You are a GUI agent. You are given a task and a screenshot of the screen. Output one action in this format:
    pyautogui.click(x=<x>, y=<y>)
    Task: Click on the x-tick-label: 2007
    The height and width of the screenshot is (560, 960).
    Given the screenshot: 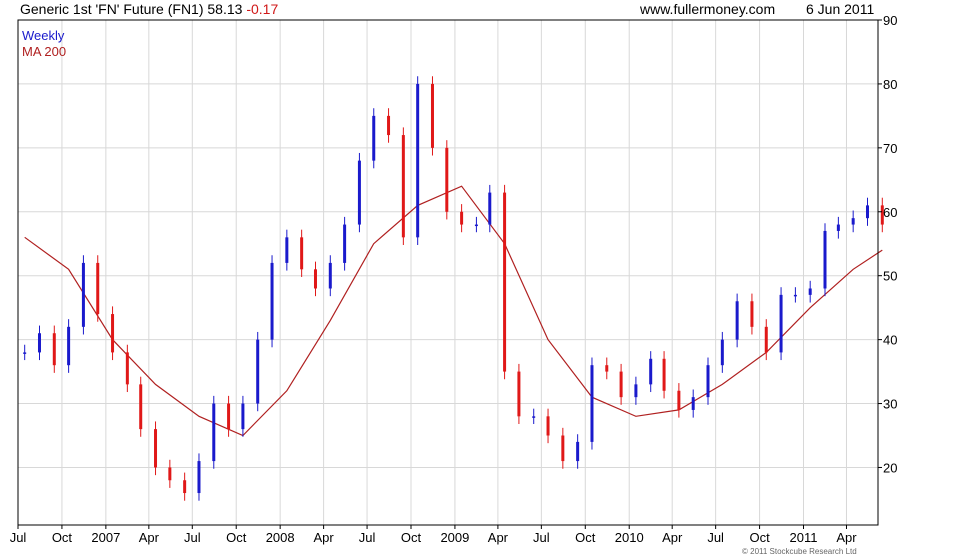 What is the action you would take?
    pyautogui.click(x=105, y=537)
    